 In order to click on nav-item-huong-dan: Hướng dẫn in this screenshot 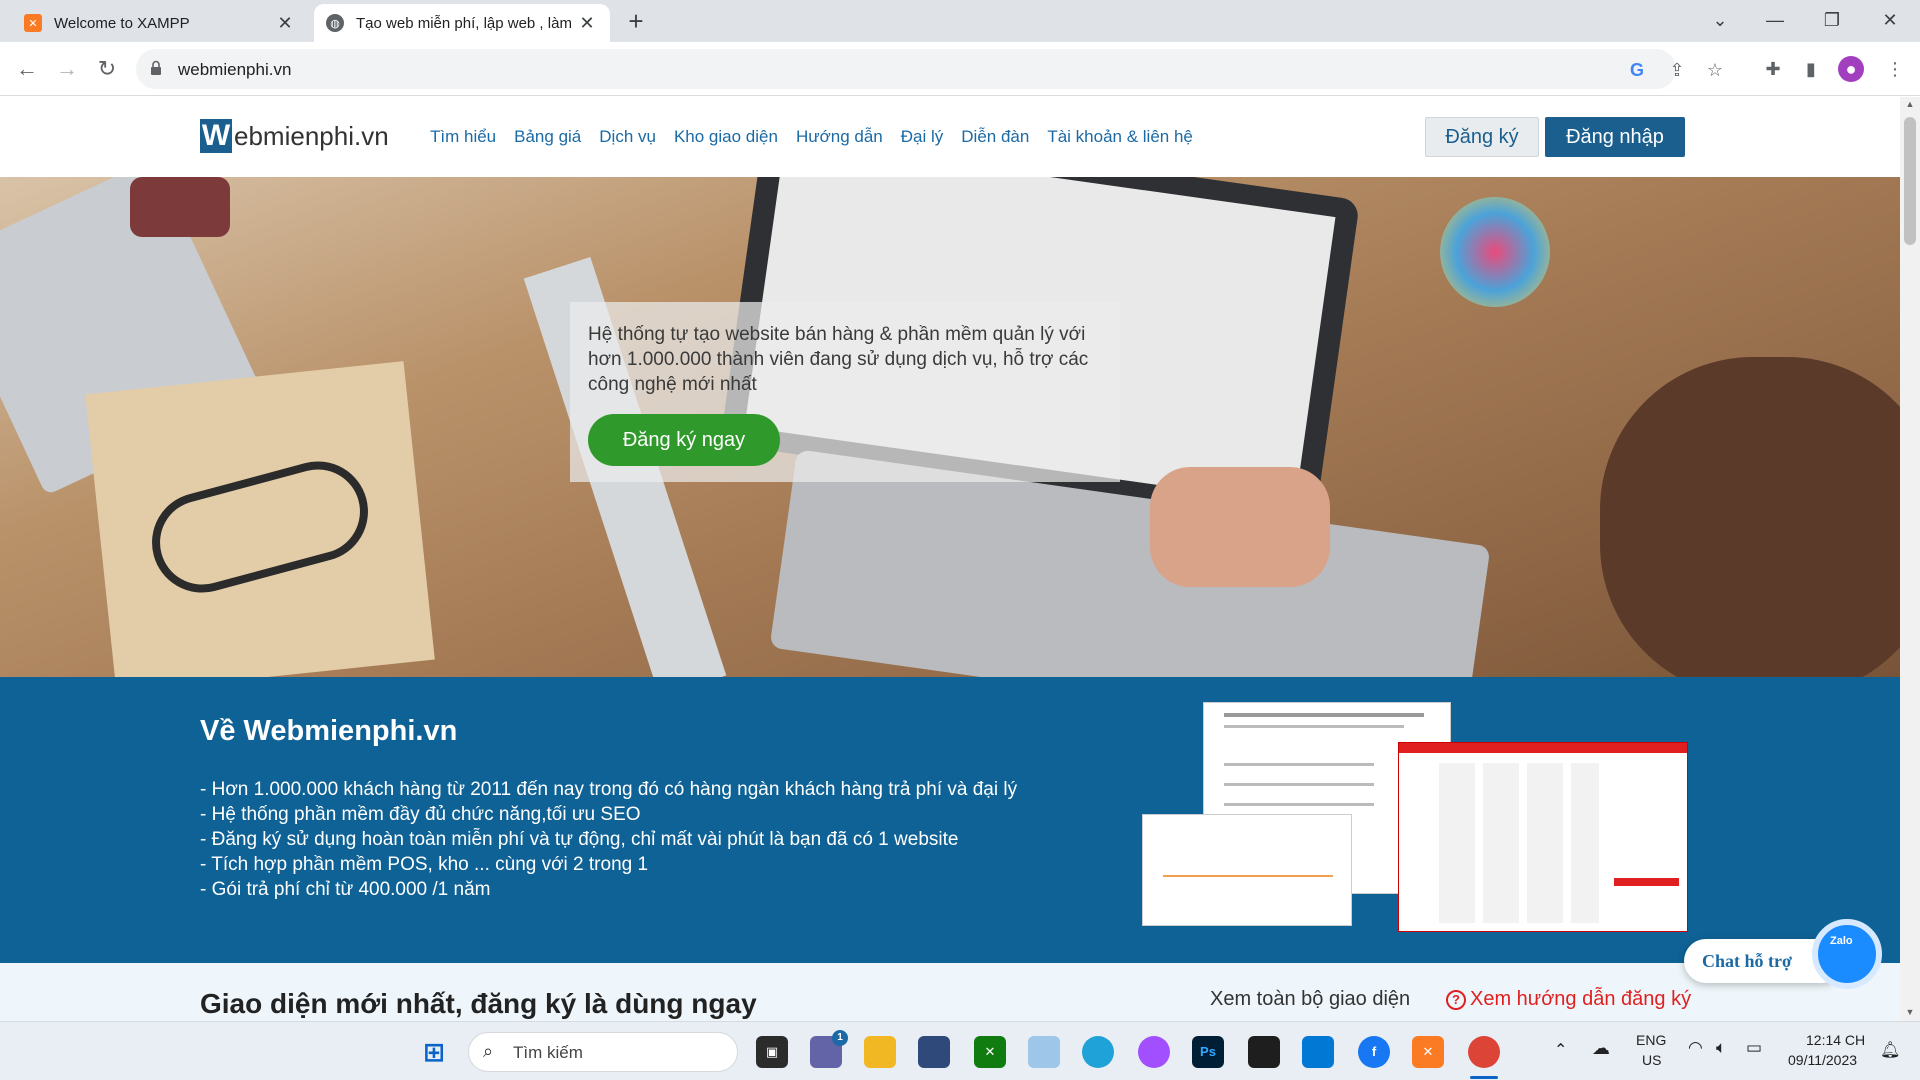, I will do `click(839, 137)`.